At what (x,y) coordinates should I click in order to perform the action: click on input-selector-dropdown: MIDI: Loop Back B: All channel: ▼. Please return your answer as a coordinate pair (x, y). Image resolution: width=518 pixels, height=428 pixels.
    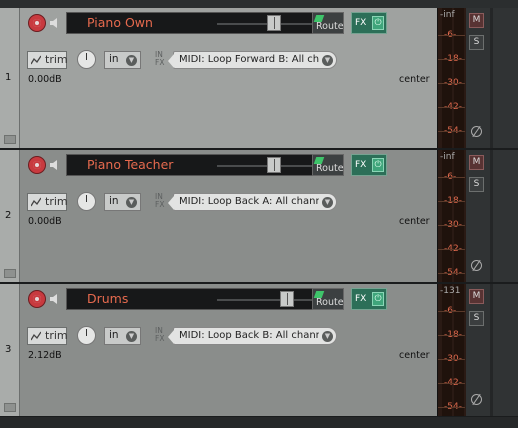
    Looking at the image, I should click on (252, 336).